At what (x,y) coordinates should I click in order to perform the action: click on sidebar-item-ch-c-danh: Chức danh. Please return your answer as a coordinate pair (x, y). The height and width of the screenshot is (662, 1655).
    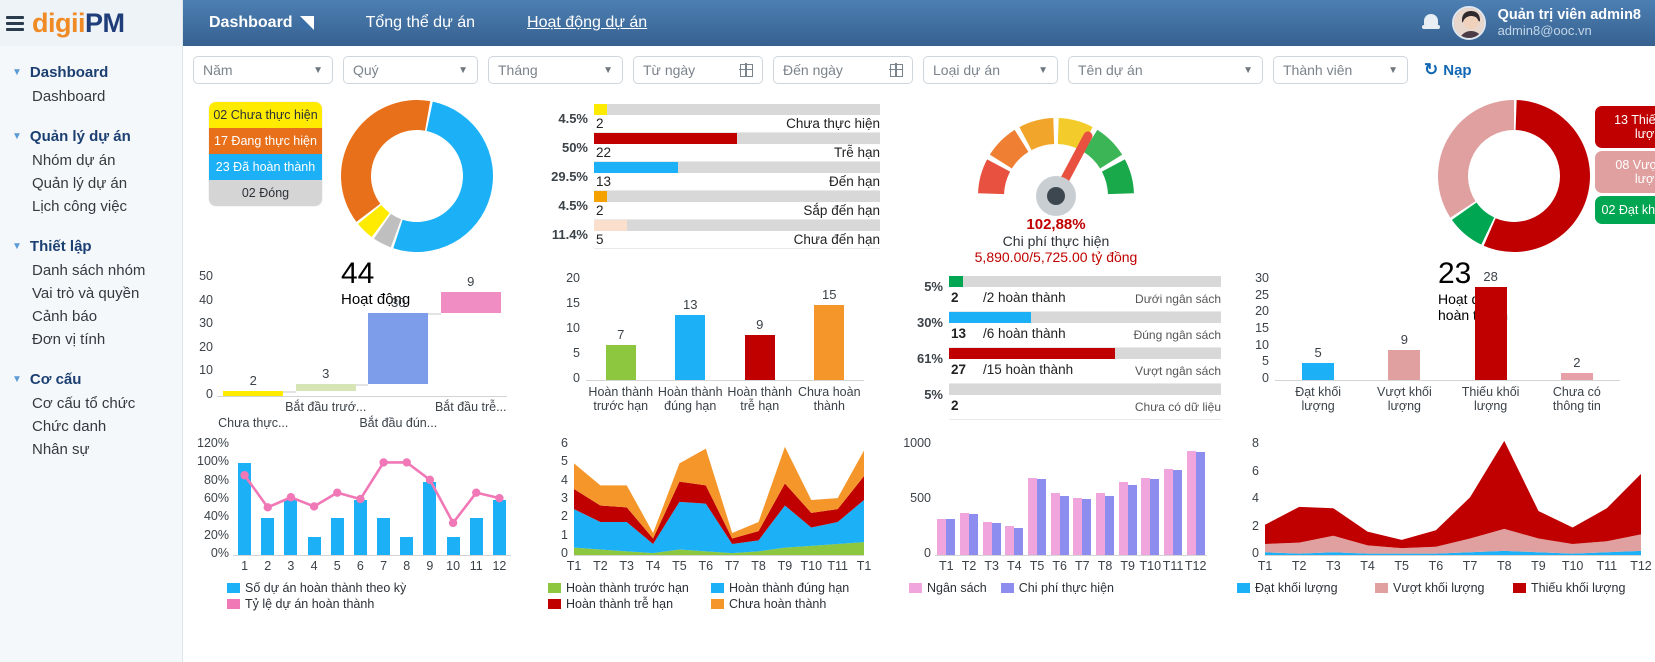
    Looking at the image, I should click on (91, 426).